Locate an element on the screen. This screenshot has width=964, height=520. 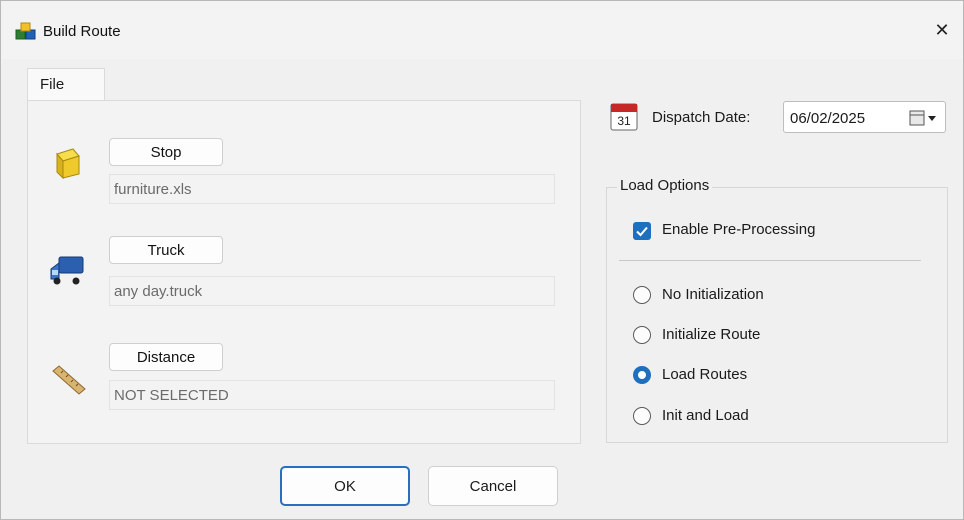
close-icon: ✕ is located at coordinates (942, 29).